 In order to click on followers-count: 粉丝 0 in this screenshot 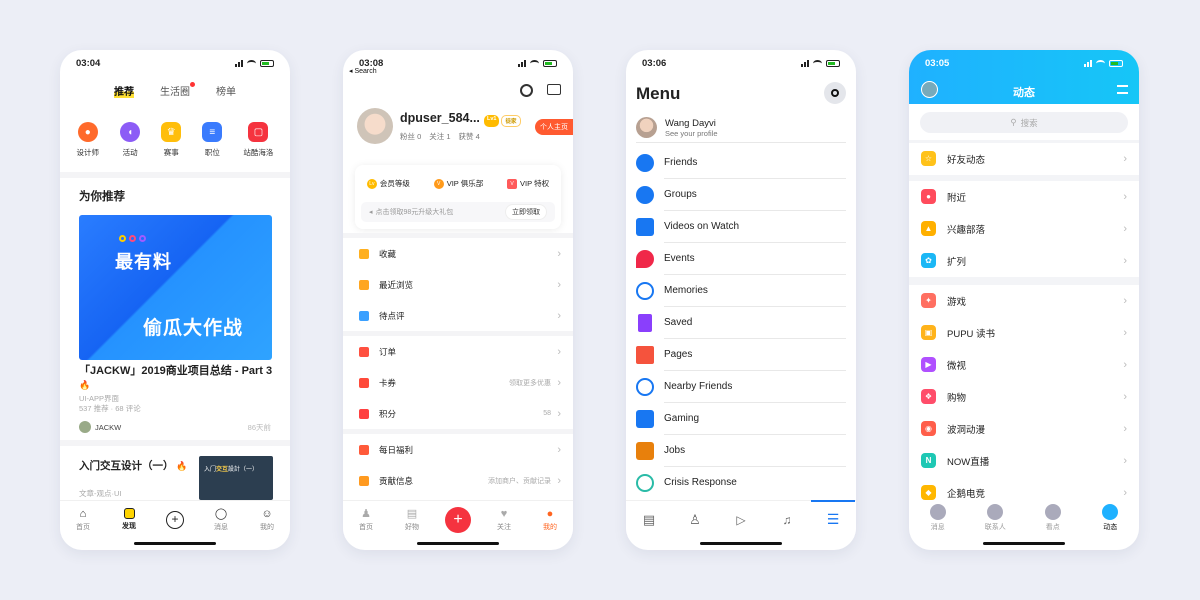, I will do `click(410, 136)`.